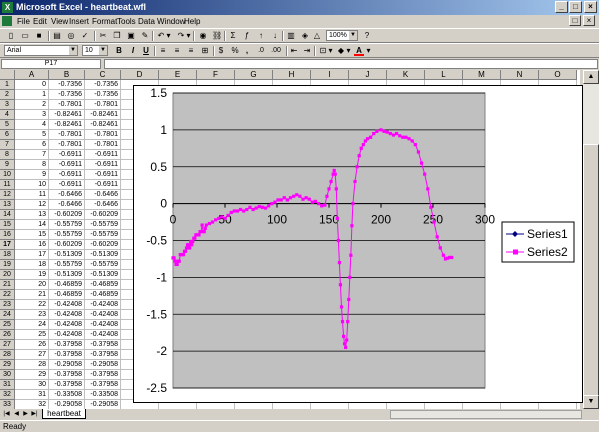 This screenshot has width=599, height=432. Describe the element at coordinates (341, 51) in the screenshot. I see `fill-color-icon: ◆` at that location.